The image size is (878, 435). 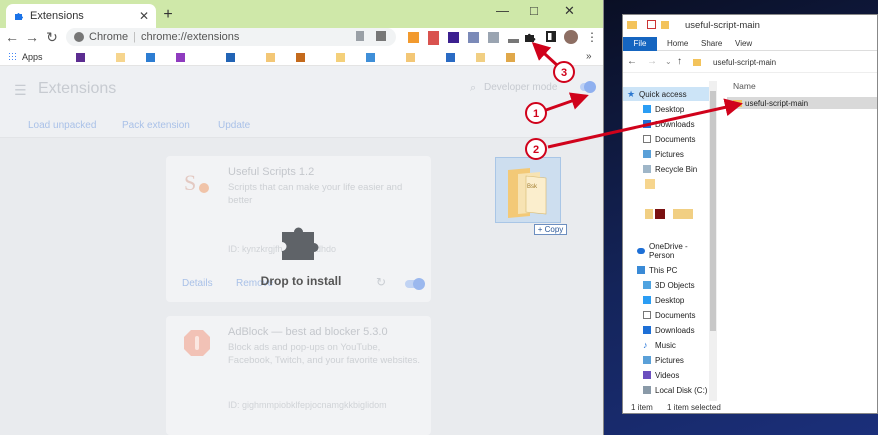 I want to click on folder-icon, so click(x=665, y=25).